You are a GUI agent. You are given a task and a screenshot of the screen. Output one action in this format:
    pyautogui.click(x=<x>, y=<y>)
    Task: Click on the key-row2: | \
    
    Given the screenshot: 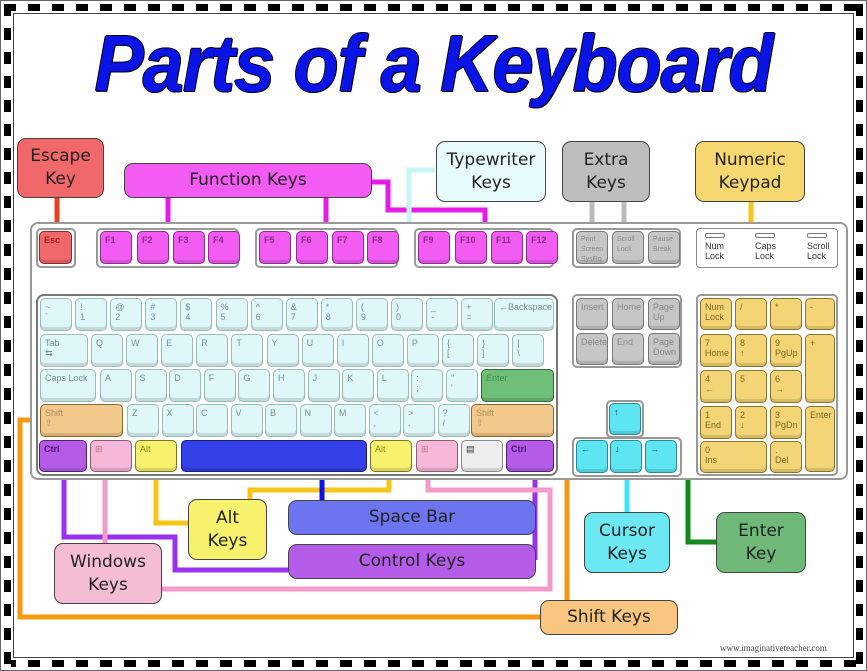 What is the action you would take?
    pyautogui.click(x=528, y=350)
    